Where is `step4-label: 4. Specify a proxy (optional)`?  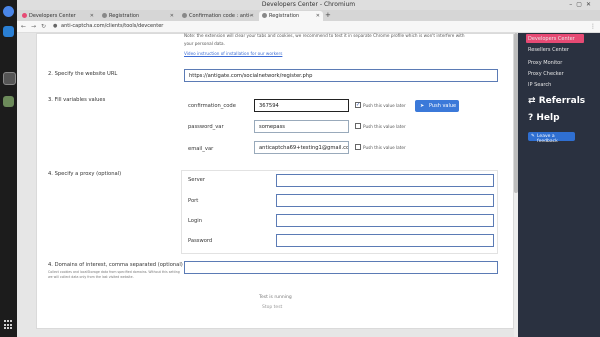 step4-label: 4. Specify a proxy (optional) is located at coordinates (85, 174).